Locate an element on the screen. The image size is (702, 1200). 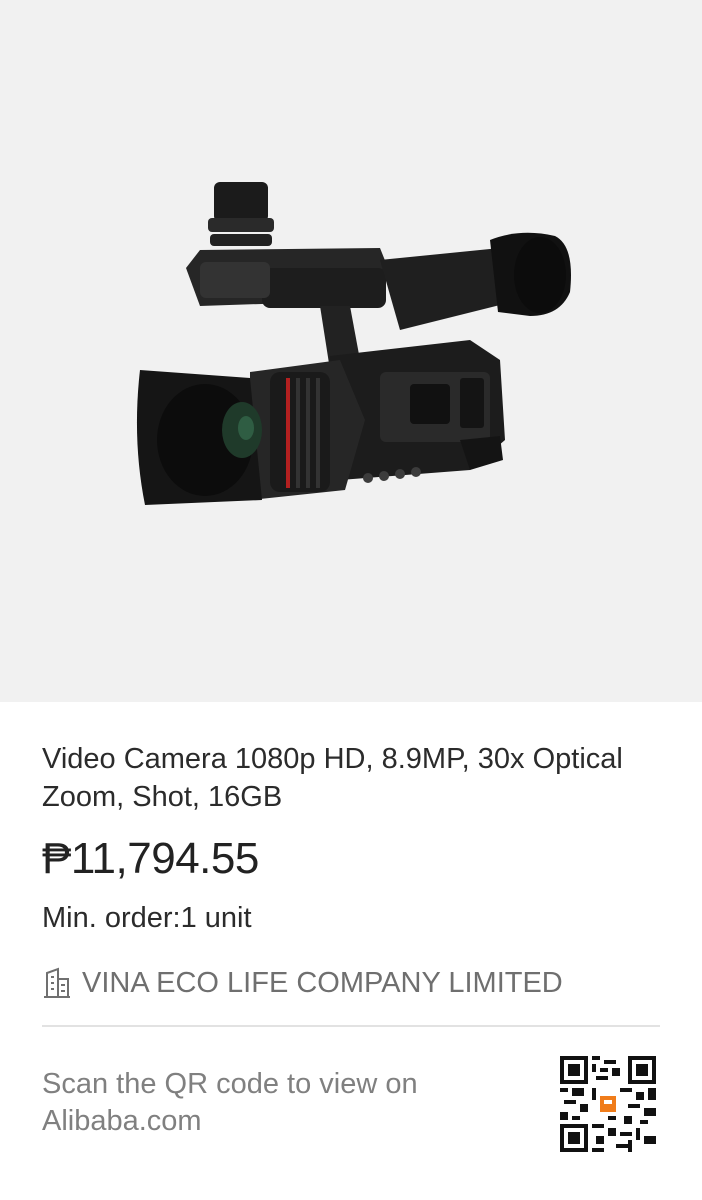
qr-code-icon is located at coordinates (608, 1104).